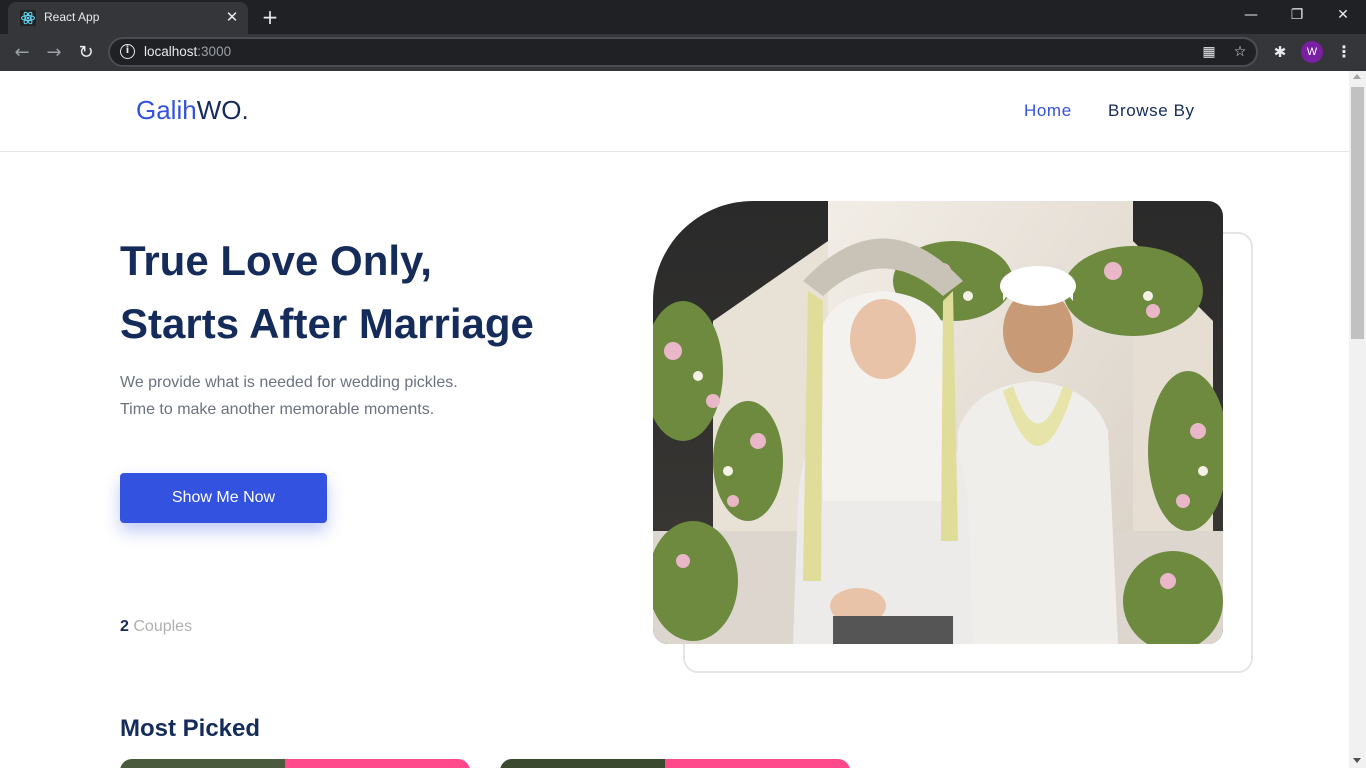  What do you see at coordinates (28, 18) in the screenshot?
I see `react-favicon-icon` at bounding box center [28, 18].